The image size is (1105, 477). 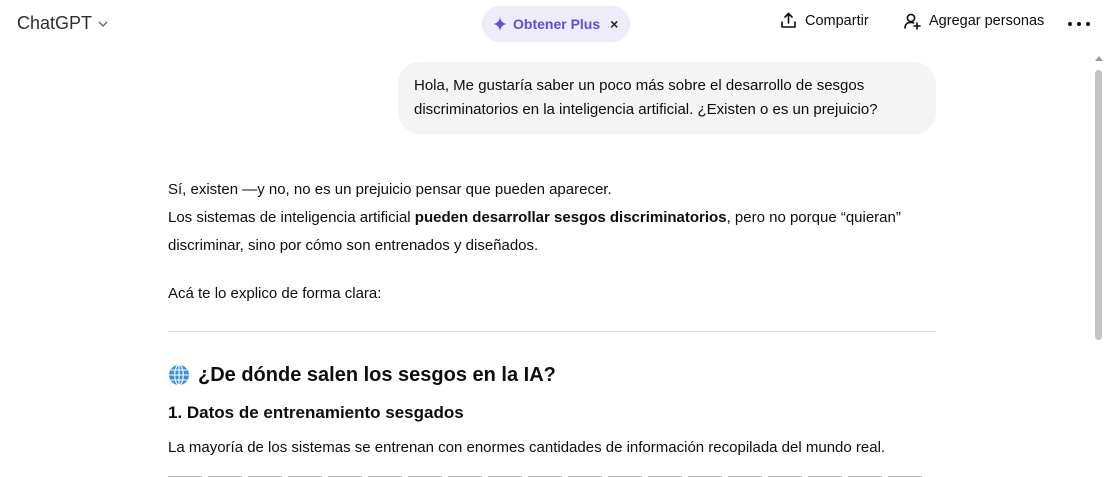 What do you see at coordinates (552, 331) in the screenshot?
I see `divider` at bounding box center [552, 331].